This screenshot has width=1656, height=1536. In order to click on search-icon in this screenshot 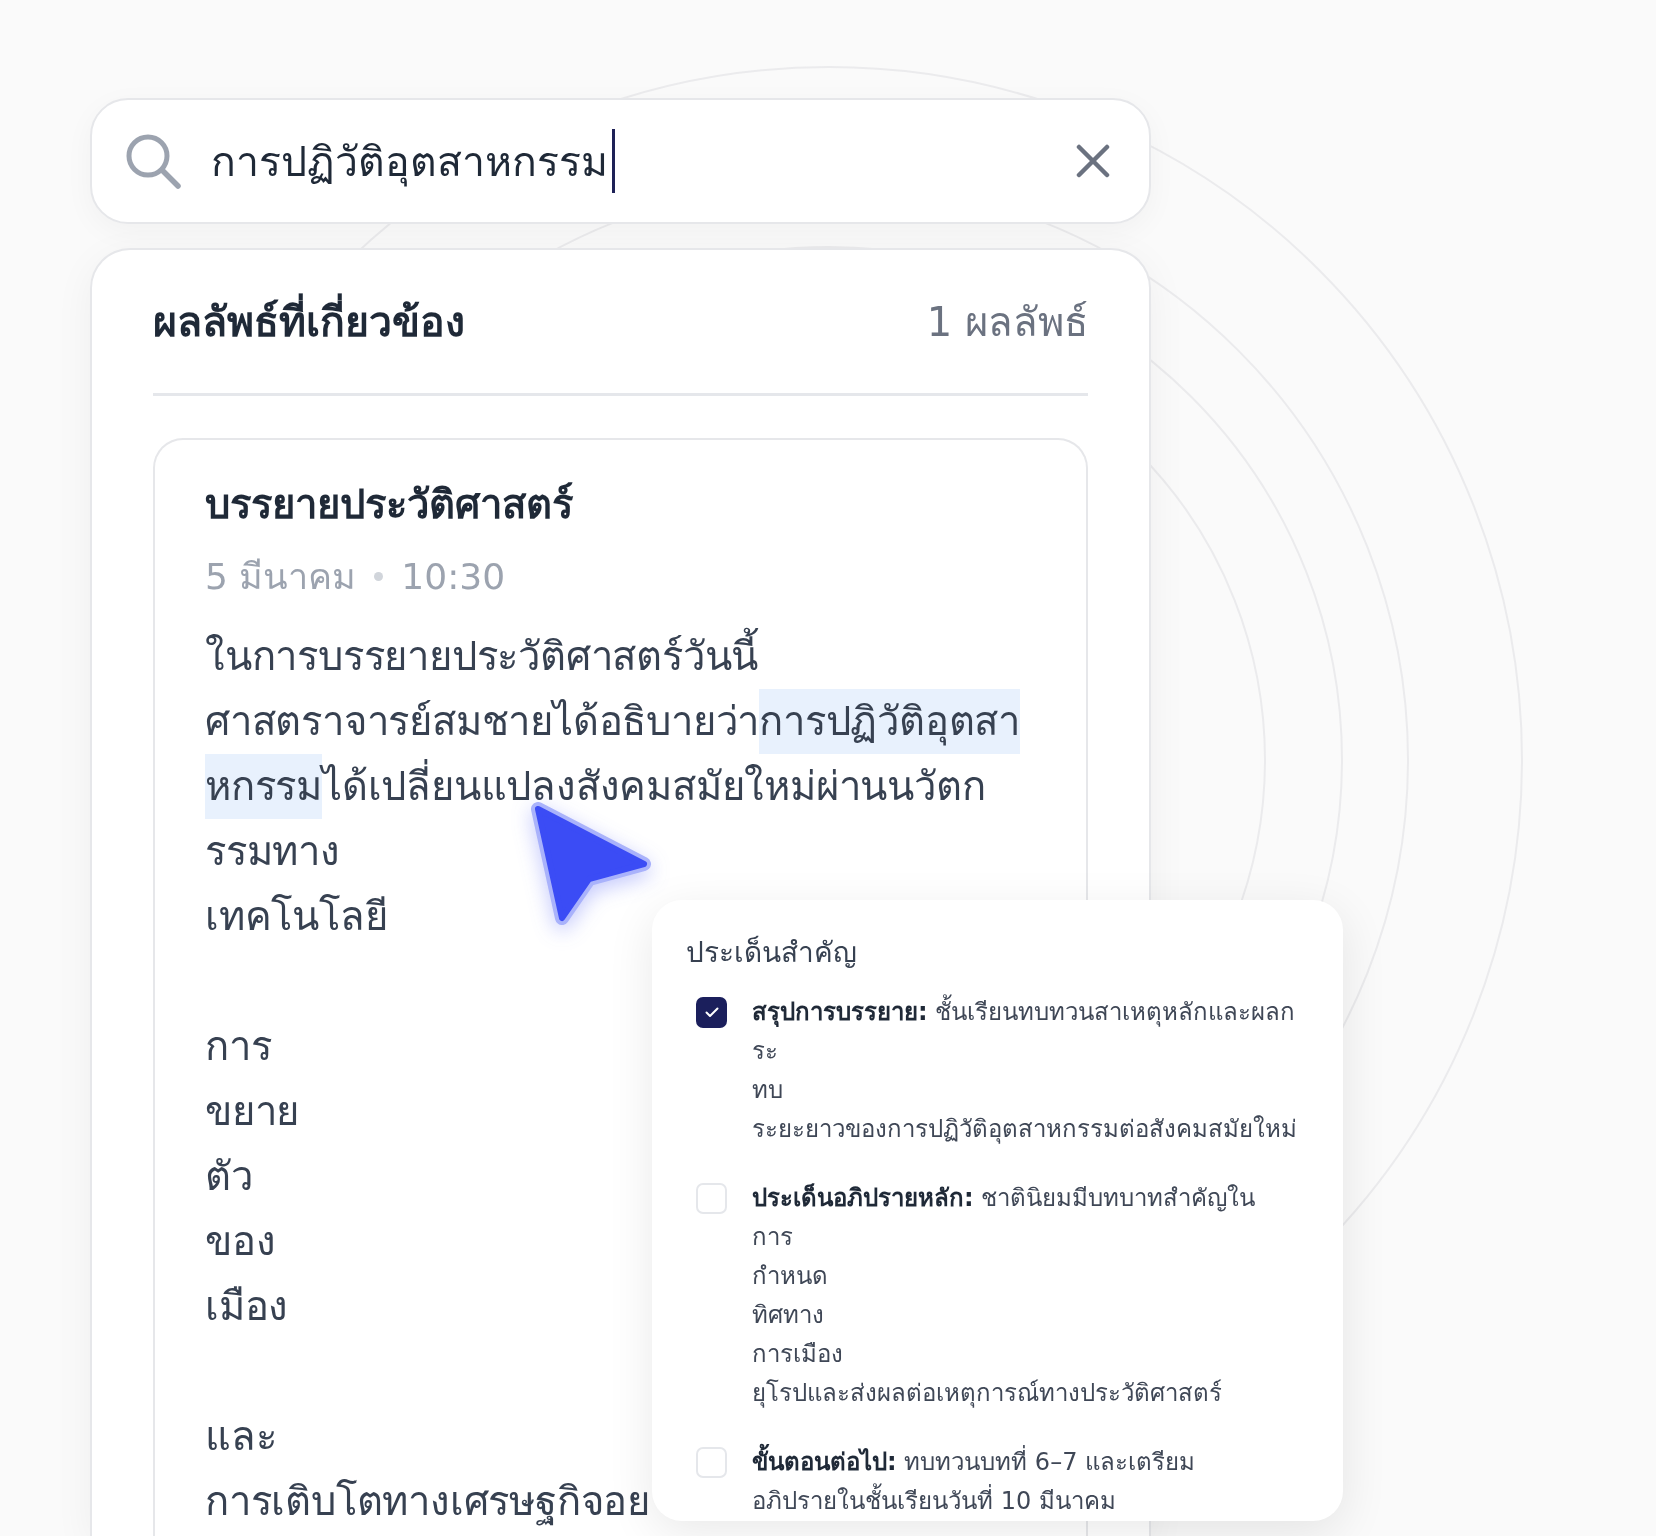, I will do `click(153, 161)`.